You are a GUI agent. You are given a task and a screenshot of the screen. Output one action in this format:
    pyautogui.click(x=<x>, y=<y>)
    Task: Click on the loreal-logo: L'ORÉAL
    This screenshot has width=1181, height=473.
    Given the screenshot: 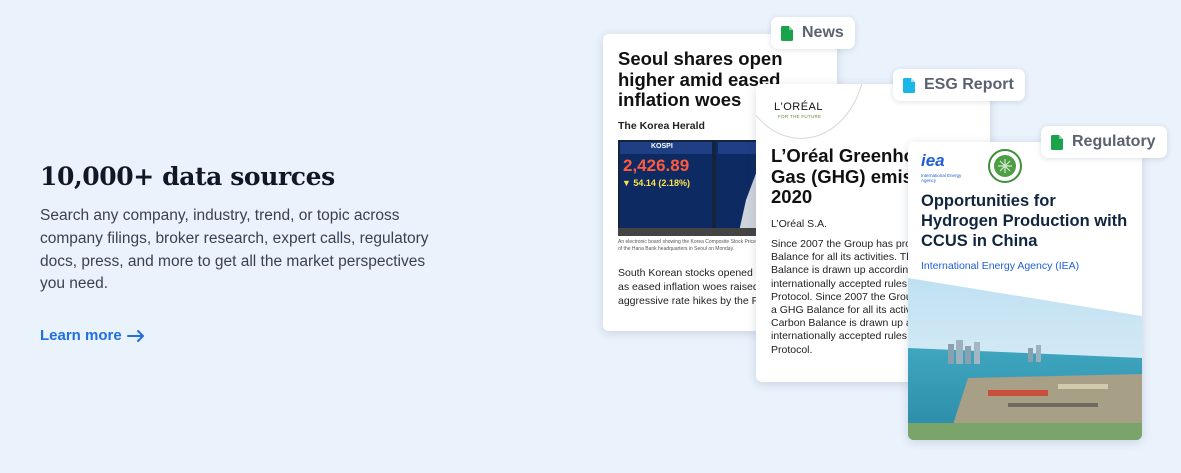 What is the action you would take?
    pyautogui.click(x=799, y=107)
    